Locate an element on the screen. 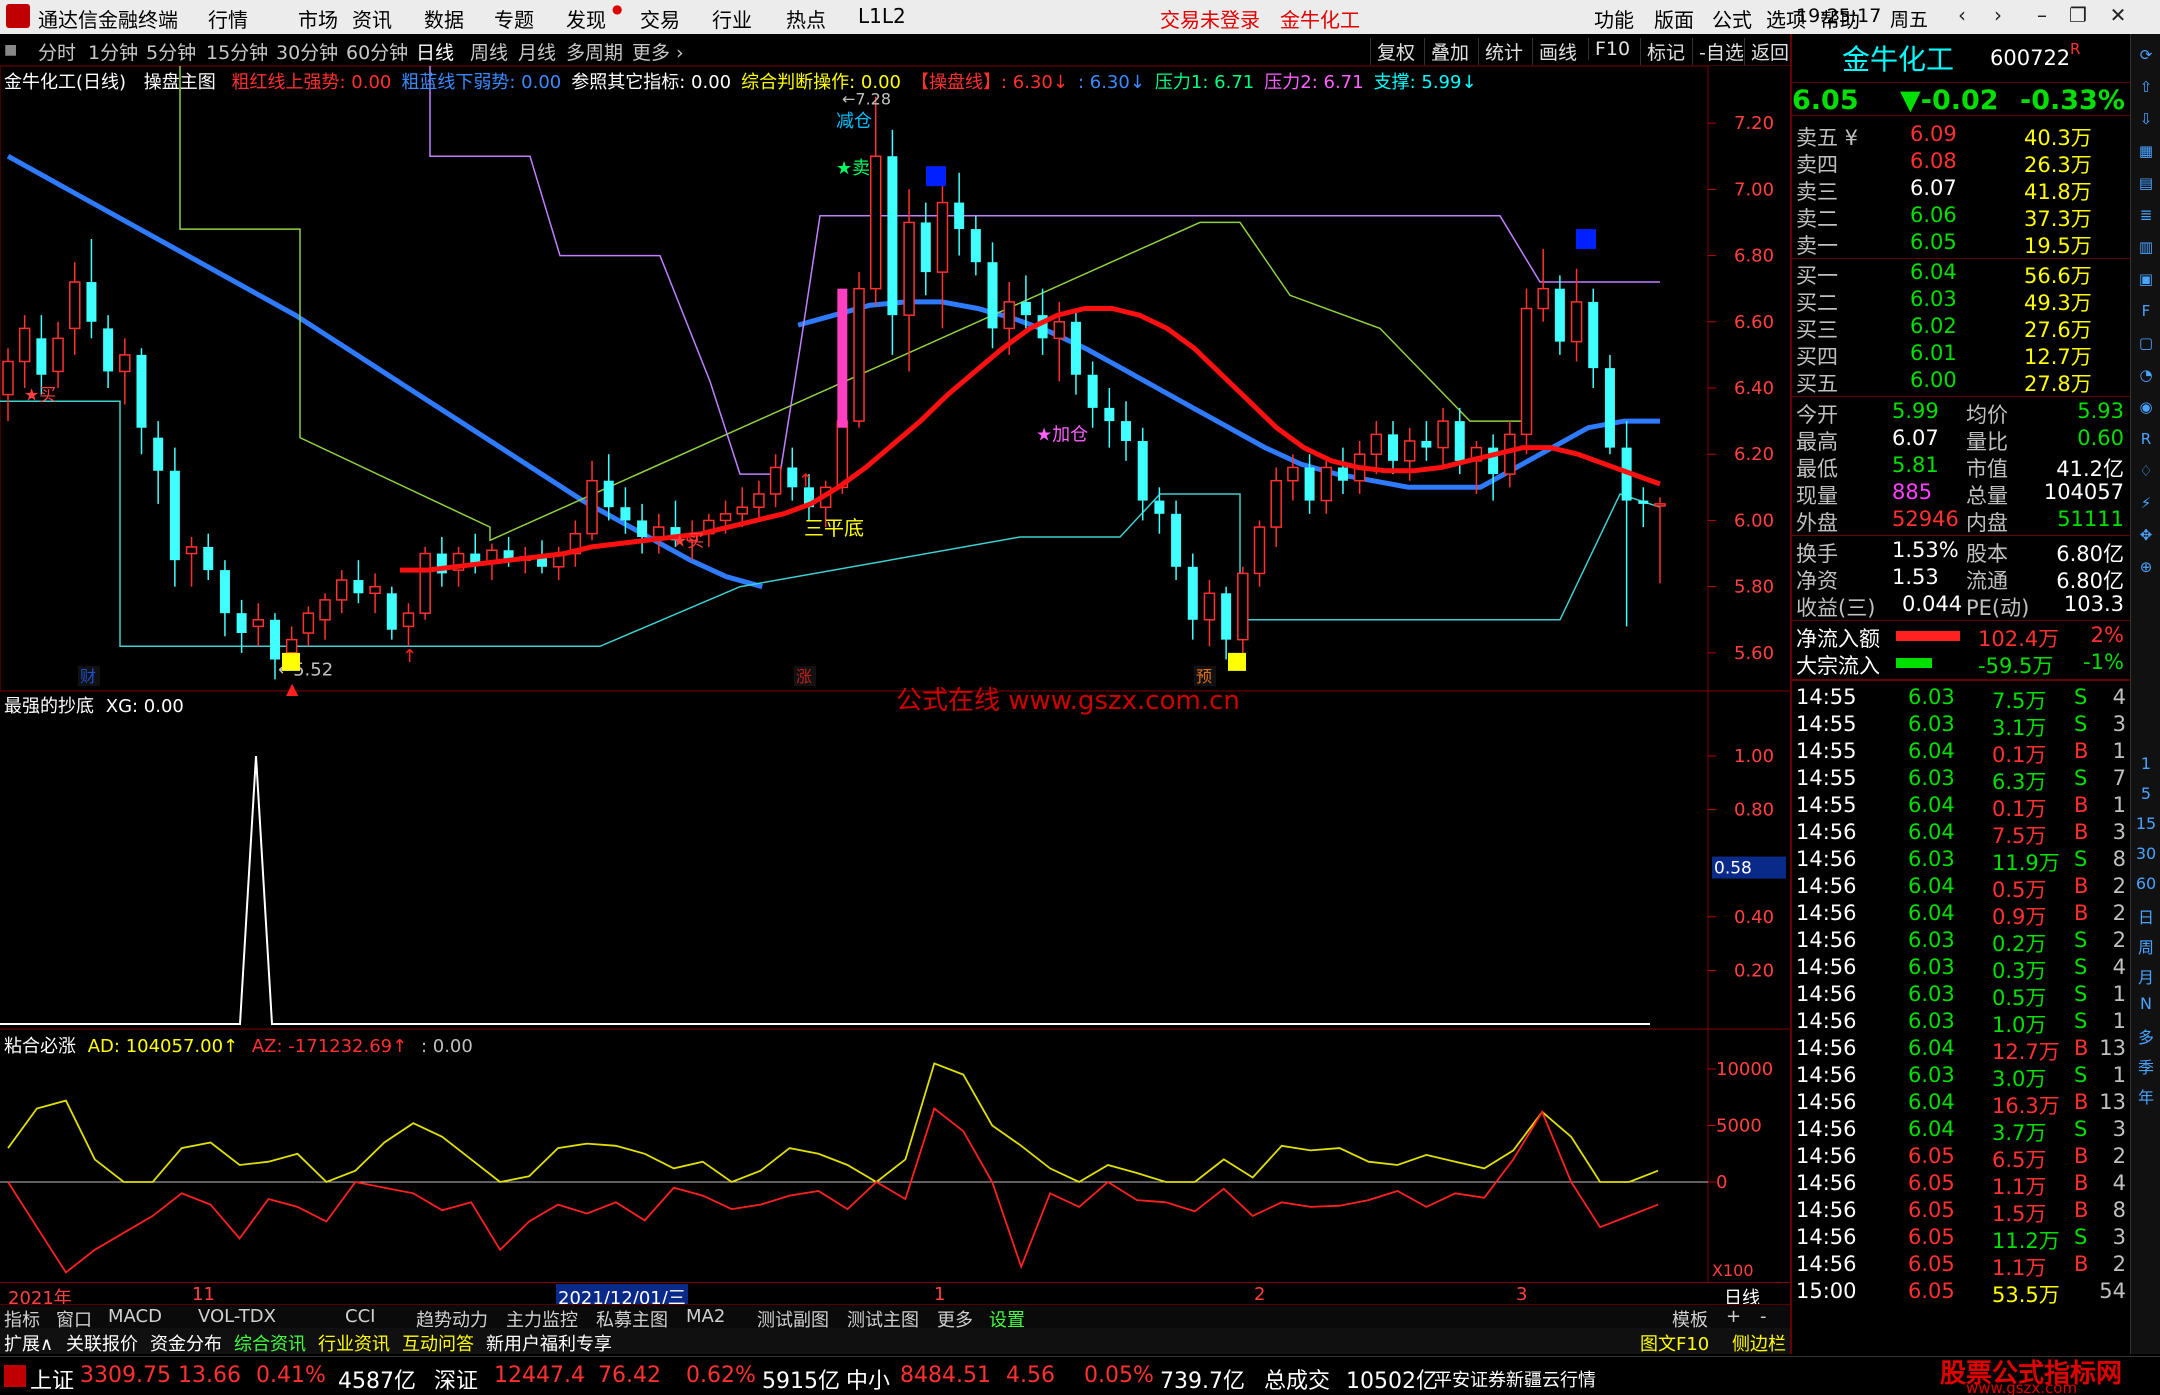  period-tab: 5分钟 is located at coordinates (171, 51).